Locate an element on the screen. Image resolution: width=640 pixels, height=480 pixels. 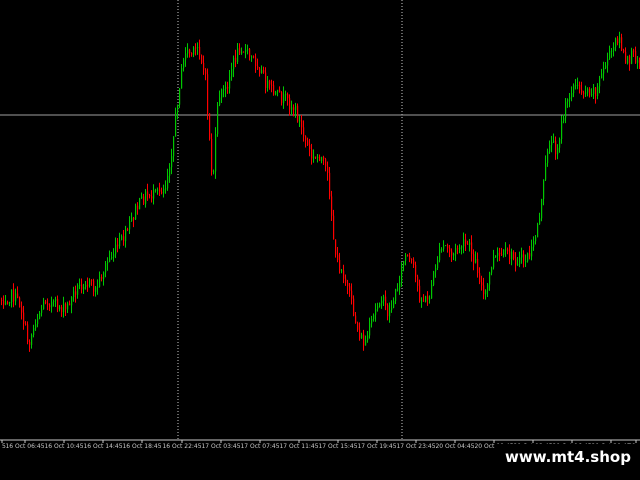
time-tick-label-11: 17 Oct 23:45 is located at coordinates (415, 446).